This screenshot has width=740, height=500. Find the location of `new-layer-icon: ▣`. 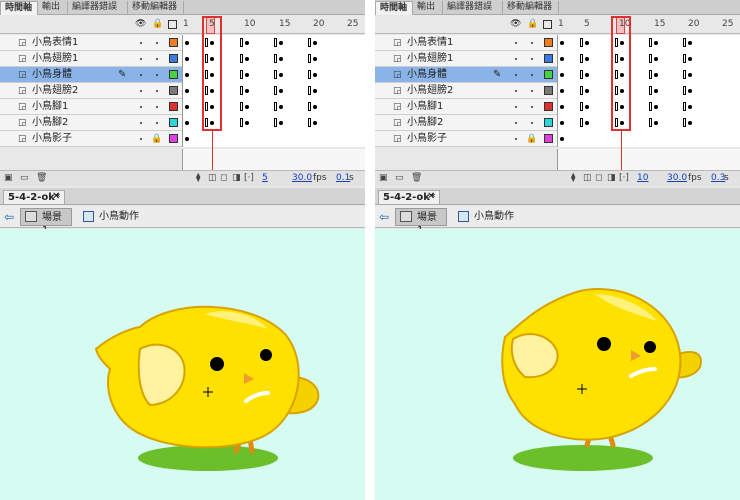

new-layer-icon: ▣ is located at coordinates (8, 178).